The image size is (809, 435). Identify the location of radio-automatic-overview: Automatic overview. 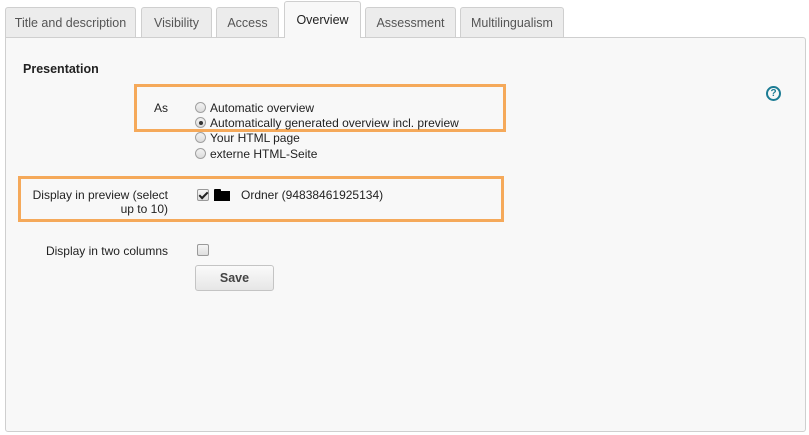
(254, 107).